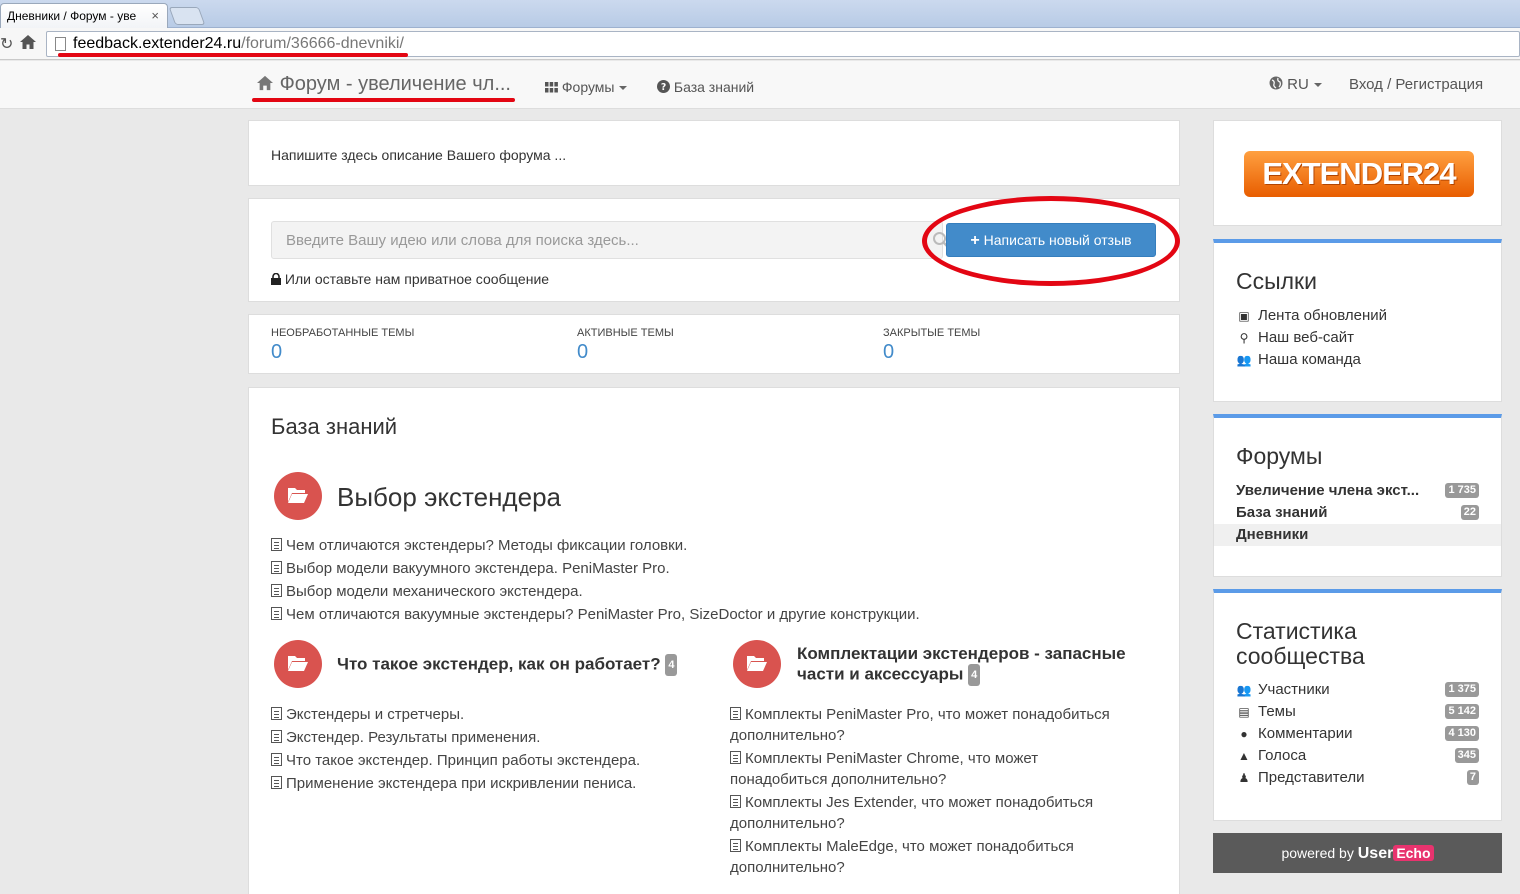 The image size is (1520, 894). What do you see at coordinates (1311, 777) in the screenshot?
I see `stat-label: Представители` at bounding box center [1311, 777].